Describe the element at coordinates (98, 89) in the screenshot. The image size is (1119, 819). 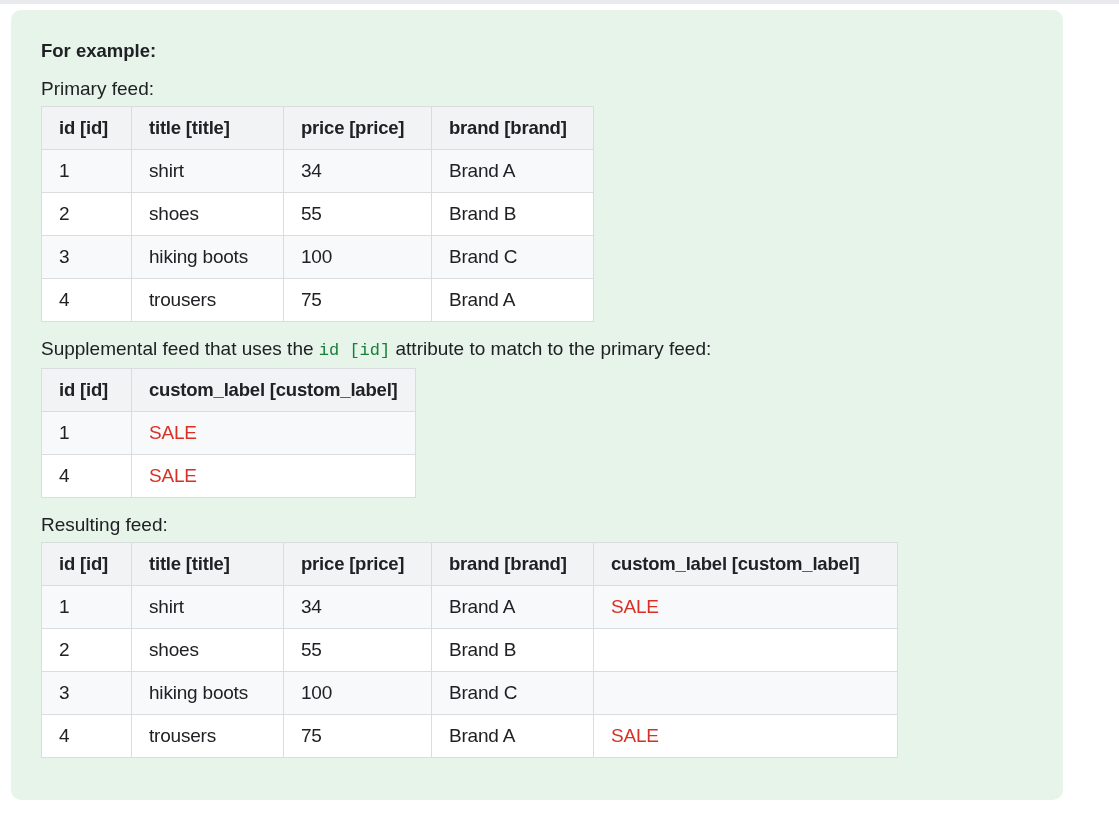
I see `table-caption: Primary feed:` at that location.